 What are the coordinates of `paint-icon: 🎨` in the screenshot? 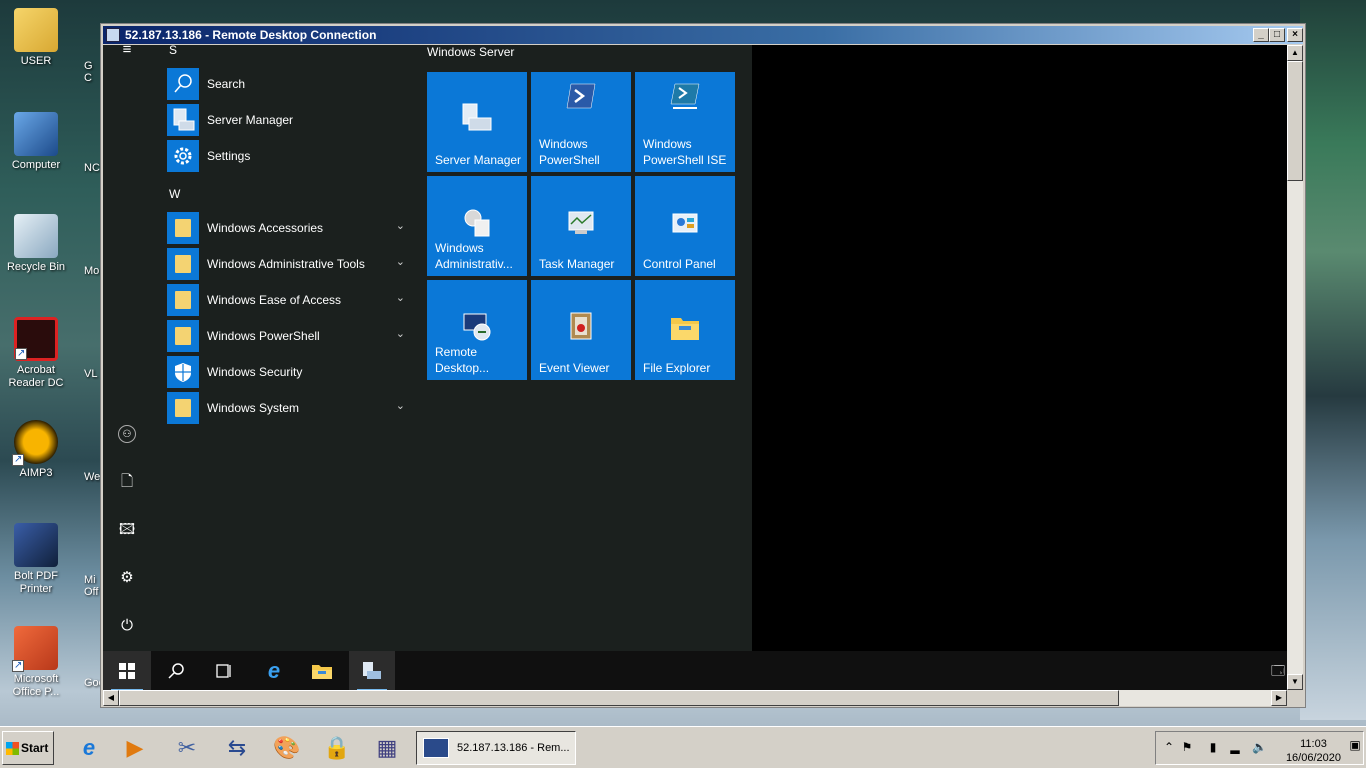 It's located at (287, 748).